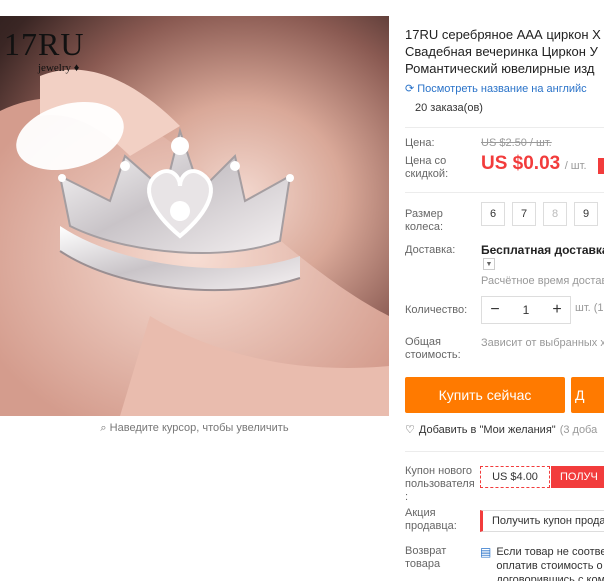 This screenshot has height=581, width=604. I want to click on zoom-hint: ⌕ Наведите курсор, чтобы увеличить, so click(194, 428).